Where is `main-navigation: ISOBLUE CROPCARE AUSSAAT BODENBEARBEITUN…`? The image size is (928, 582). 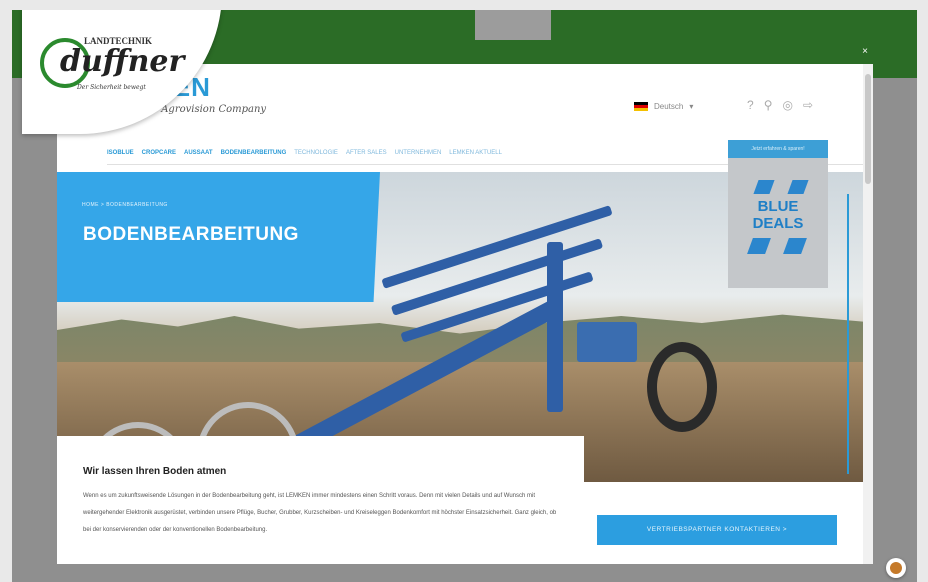
main-navigation: ISOBLUE CROPCARE AUSSAAT BODENBEARBEITUN… is located at coordinates (304, 153).